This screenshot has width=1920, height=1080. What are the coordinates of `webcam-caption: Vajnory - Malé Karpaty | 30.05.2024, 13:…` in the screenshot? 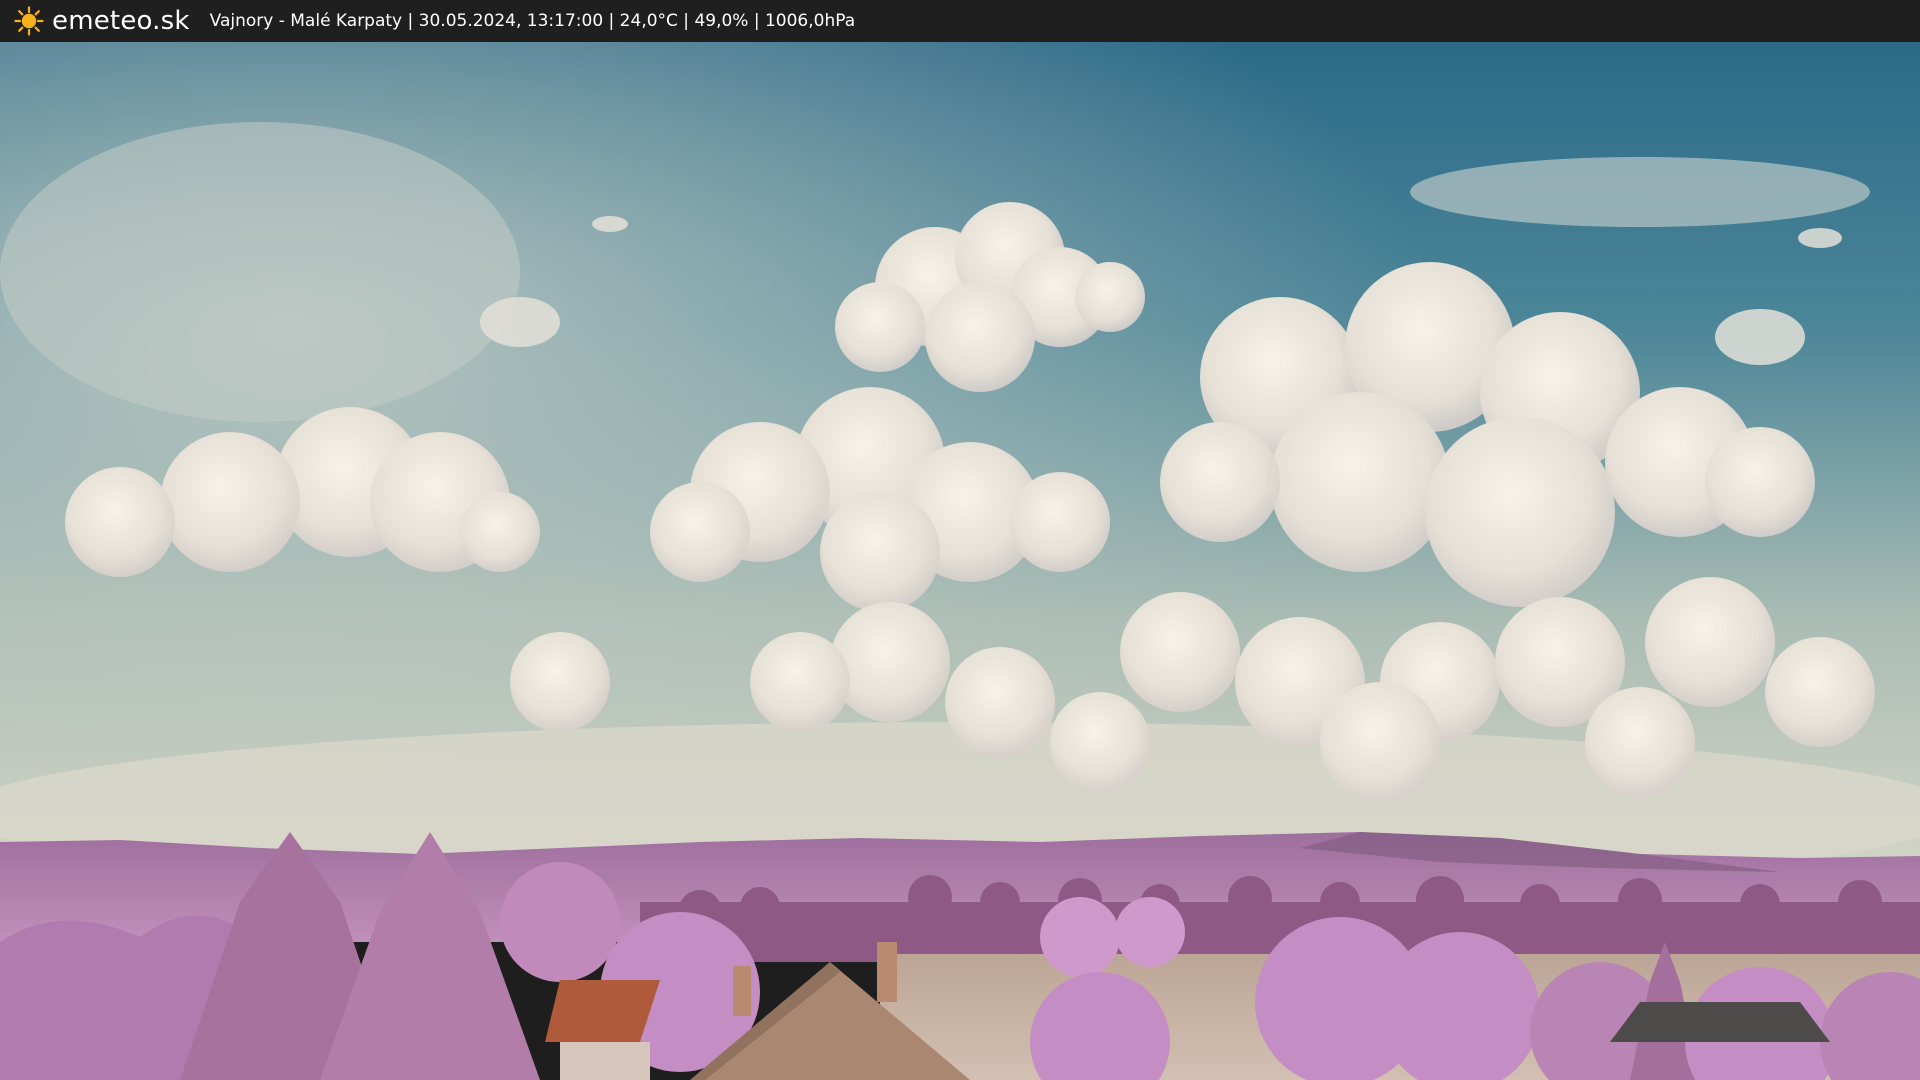 It's located at (532, 21).